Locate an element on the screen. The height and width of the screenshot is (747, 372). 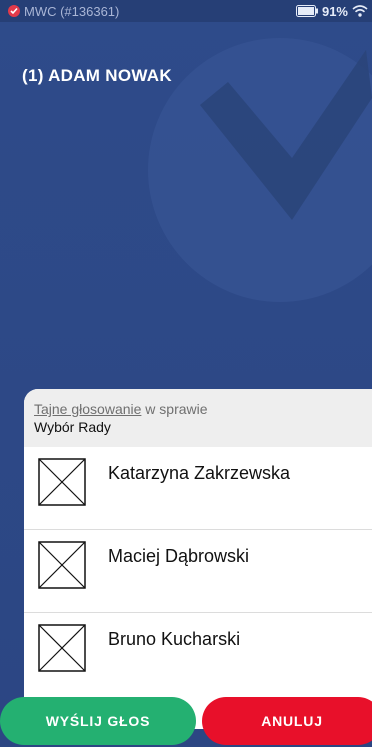
voter-name: (1) ADAM NOWAK is located at coordinates (97, 75).